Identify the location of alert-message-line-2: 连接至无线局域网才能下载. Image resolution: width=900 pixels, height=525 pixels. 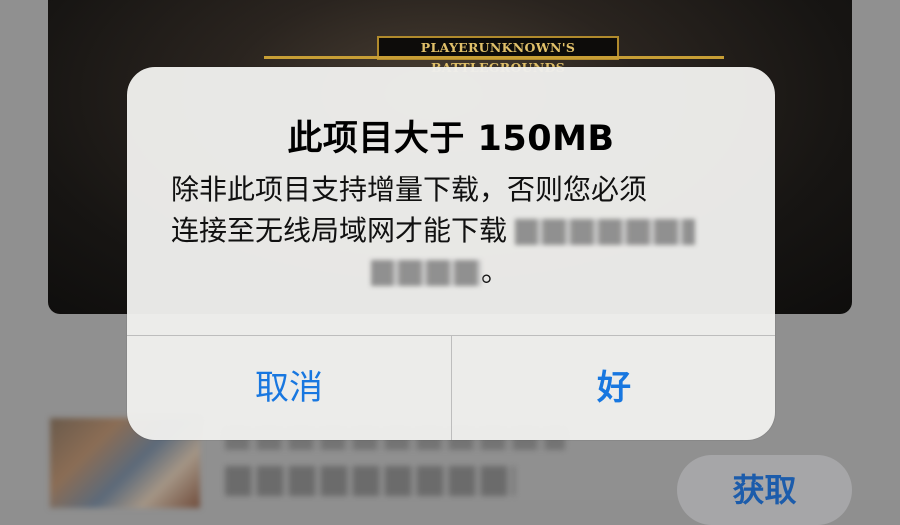
(339, 230).